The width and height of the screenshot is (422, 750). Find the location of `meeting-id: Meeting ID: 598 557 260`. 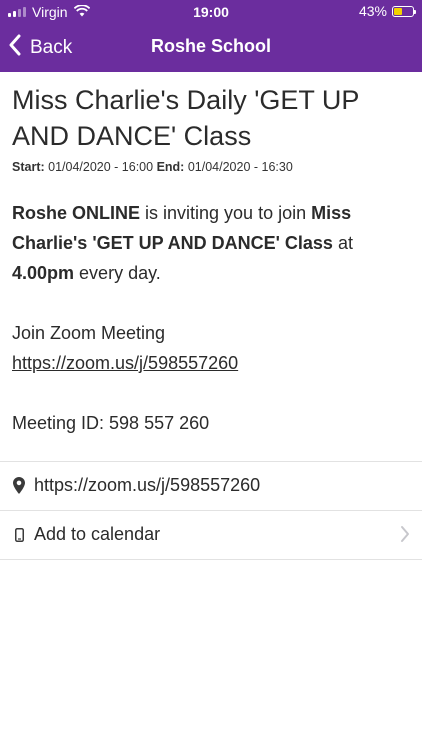

meeting-id: Meeting ID: 598 557 260 is located at coordinates (111, 423).